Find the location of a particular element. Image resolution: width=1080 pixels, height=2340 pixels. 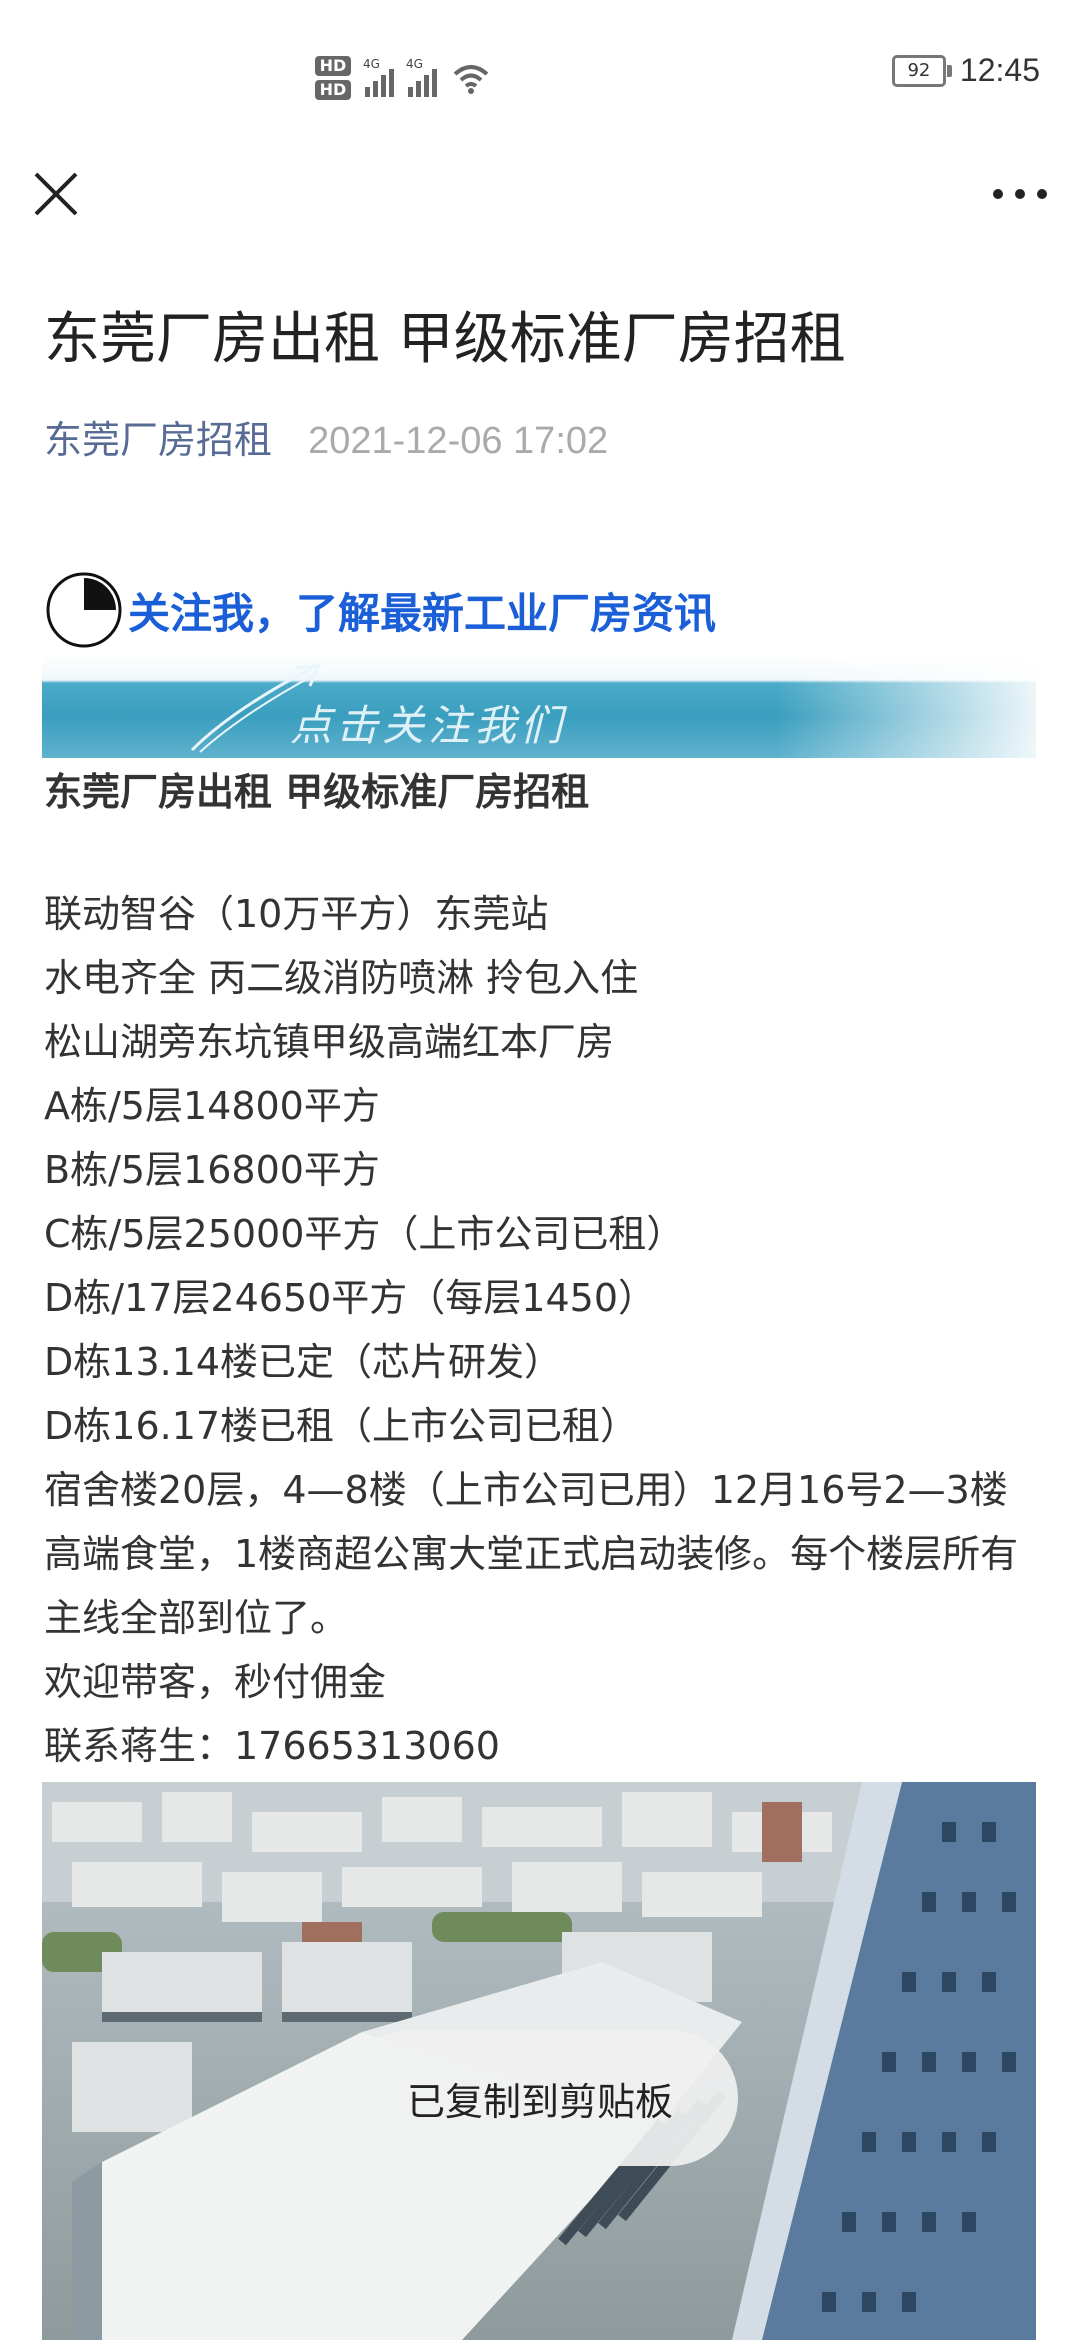

publish-date: 2021-12-06 17:02 is located at coordinates (458, 441).